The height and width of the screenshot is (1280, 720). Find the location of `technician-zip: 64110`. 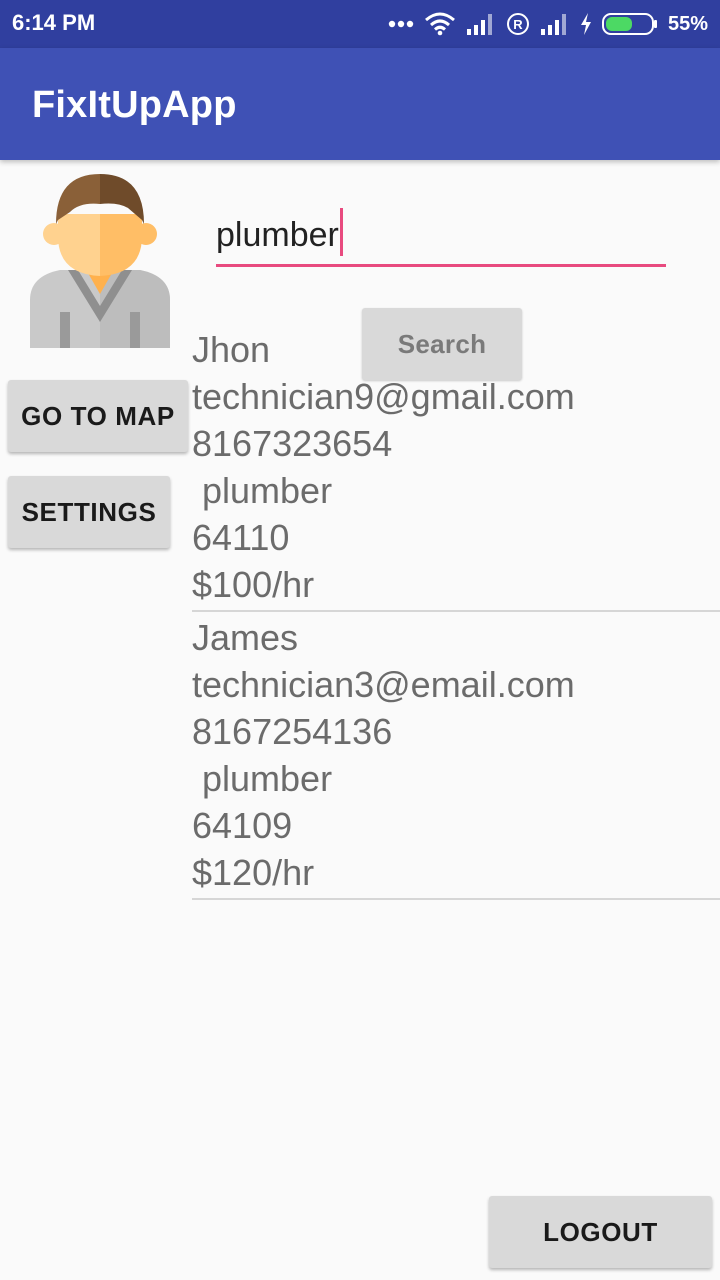

technician-zip: 64110 is located at coordinates (241, 537).